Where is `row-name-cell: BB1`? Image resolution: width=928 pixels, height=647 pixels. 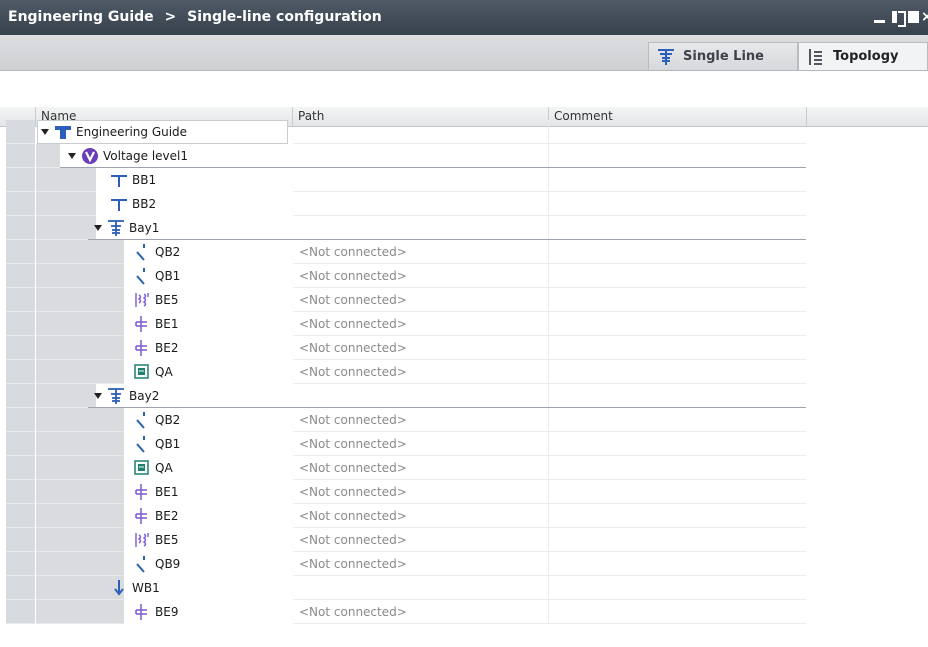
row-name-cell: BB1 is located at coordinates (133, 180).